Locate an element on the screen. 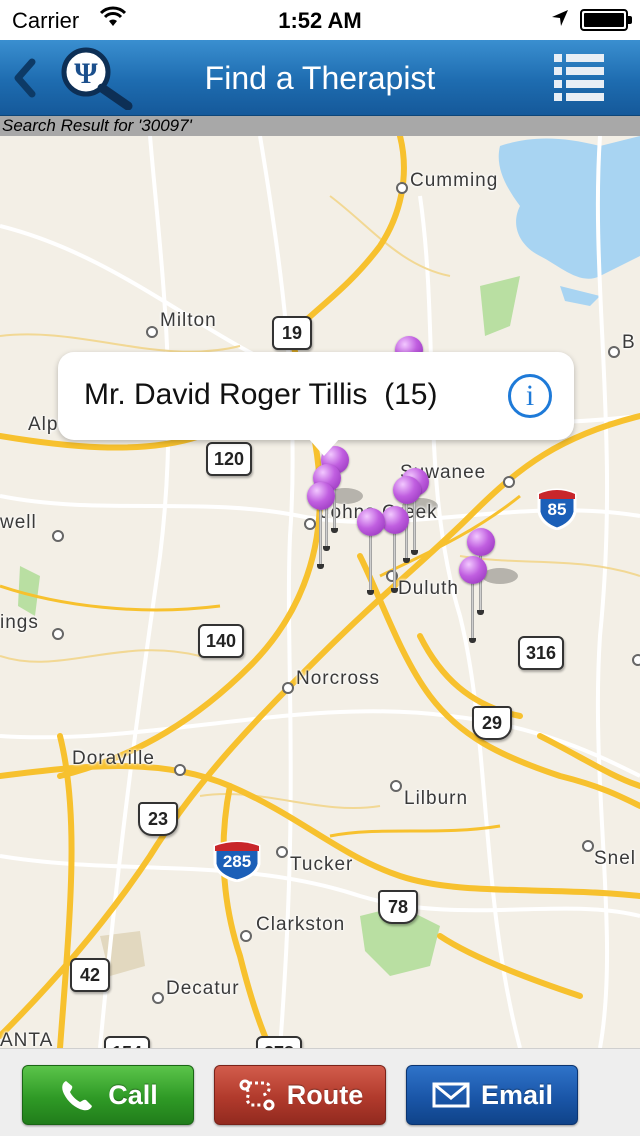 This screenshot has height=1136, width=640. battery-icon is located at coordinates (606, 20).